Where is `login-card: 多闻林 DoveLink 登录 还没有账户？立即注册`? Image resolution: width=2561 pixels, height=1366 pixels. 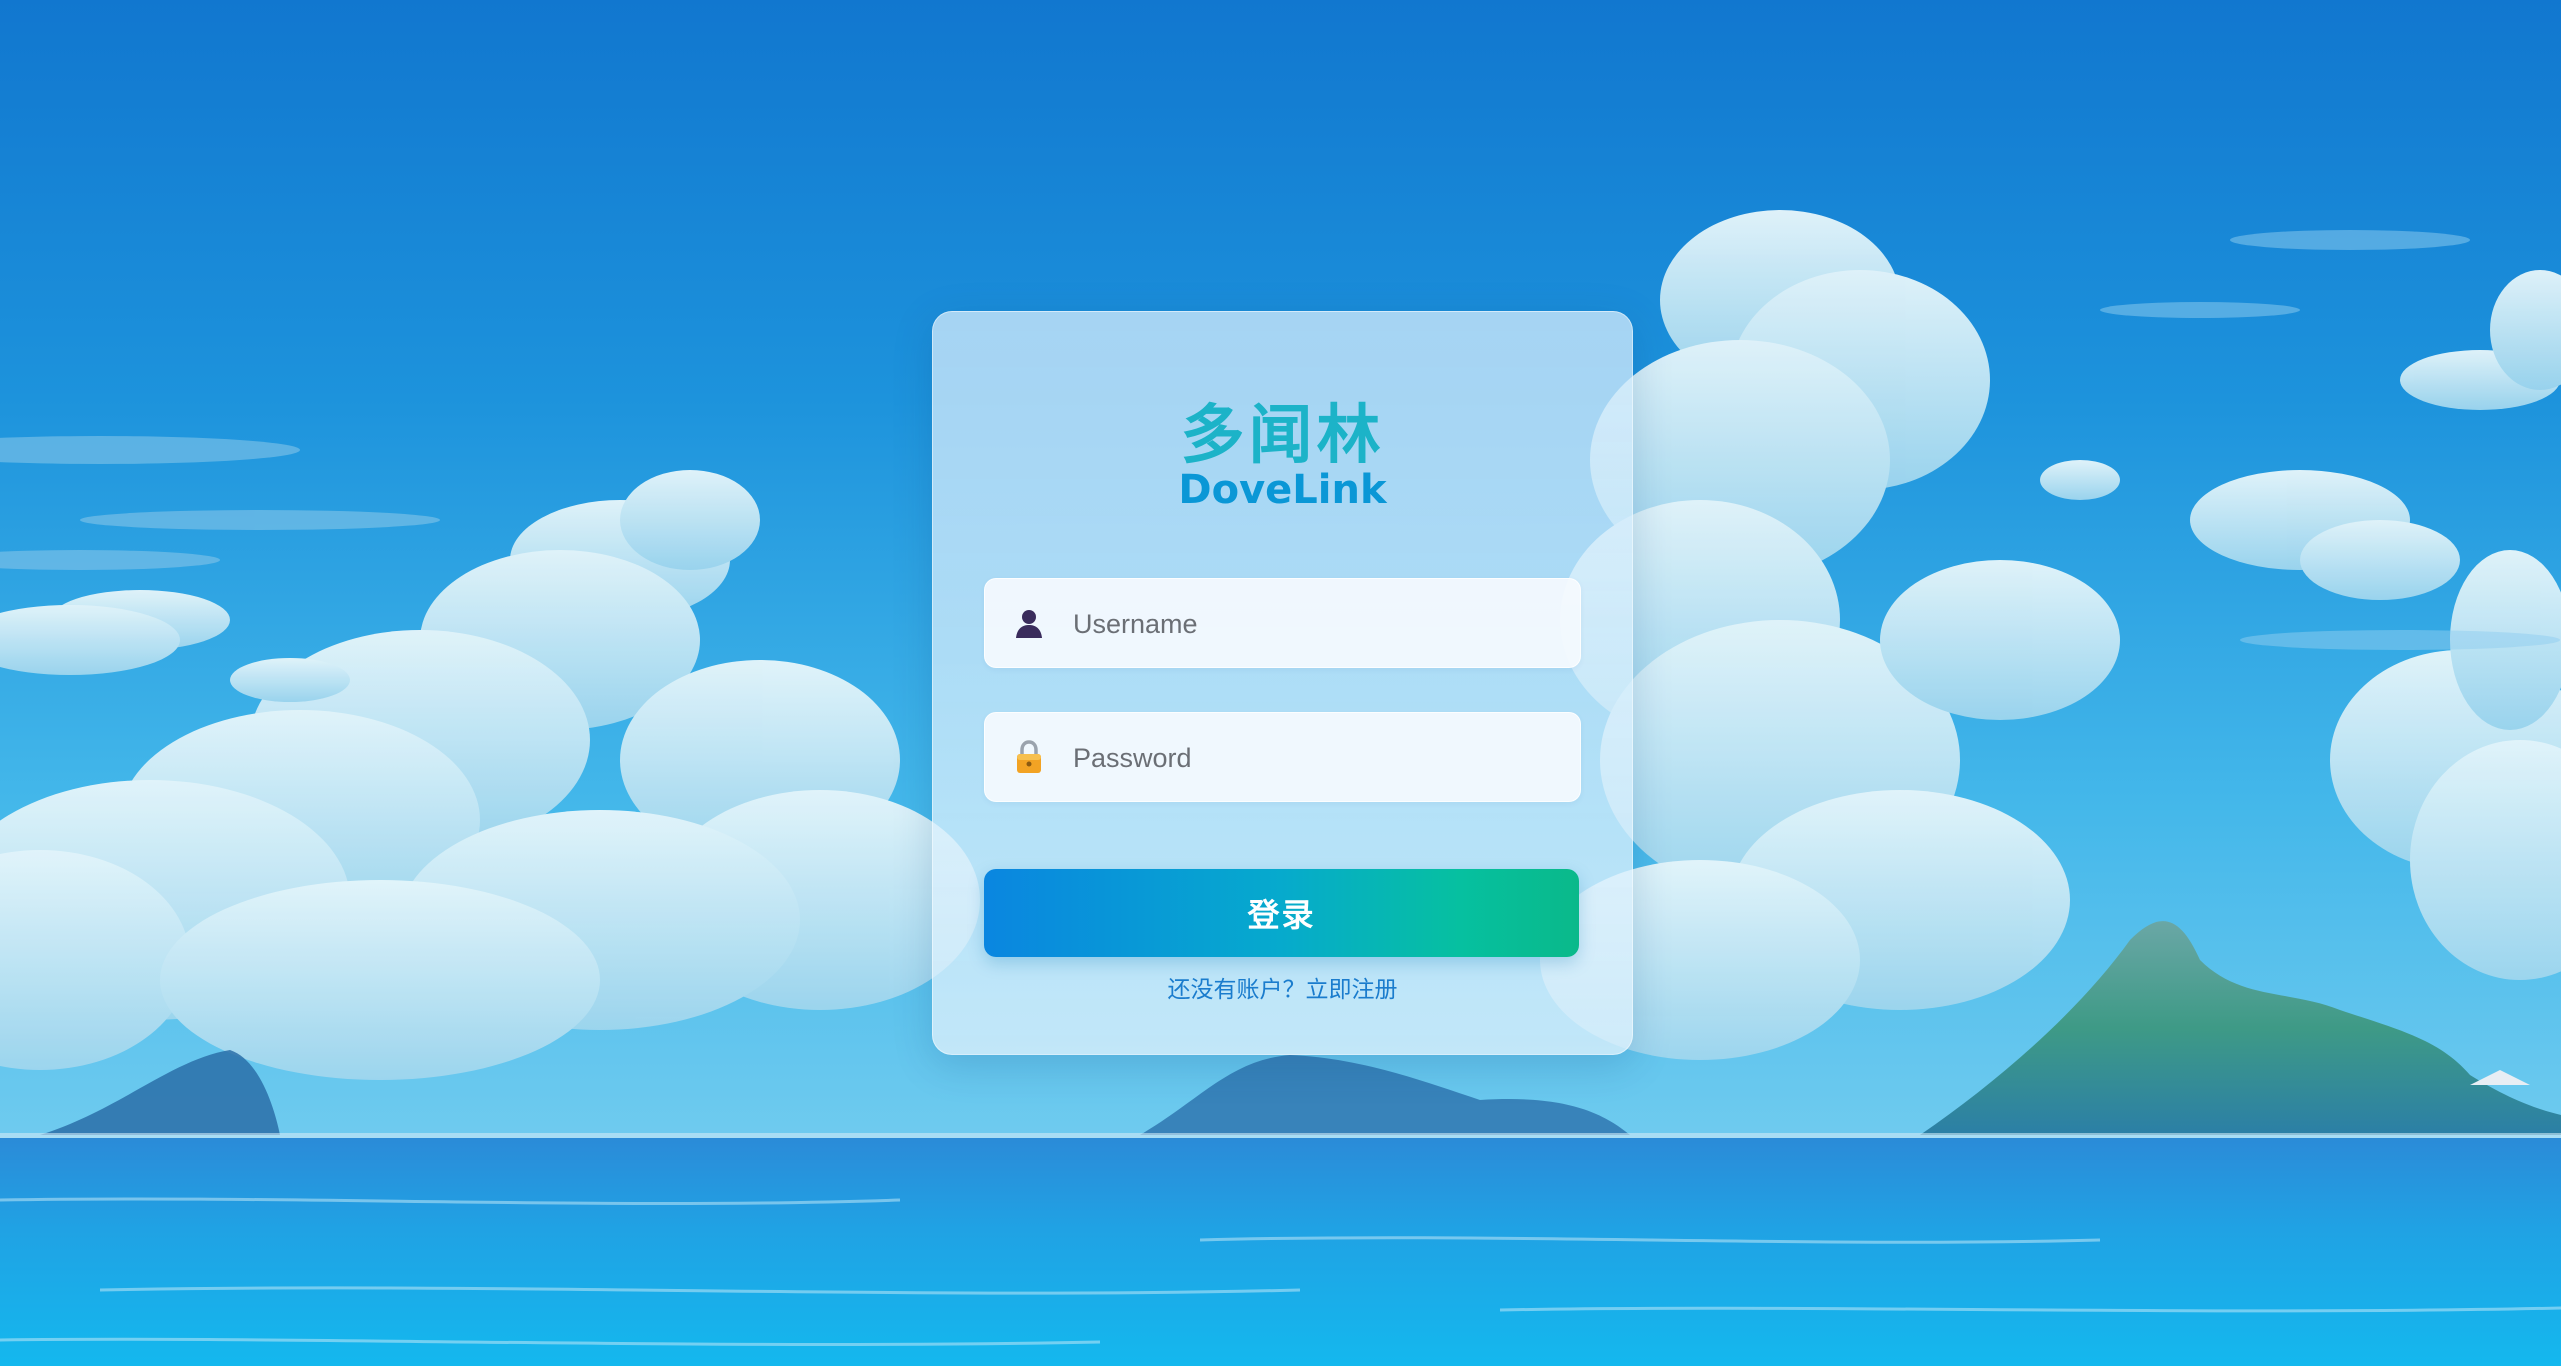
login-card: 多闻林 DoveLink 登录 还没有账户？立即注册 is located at coordinates (1282, 683).